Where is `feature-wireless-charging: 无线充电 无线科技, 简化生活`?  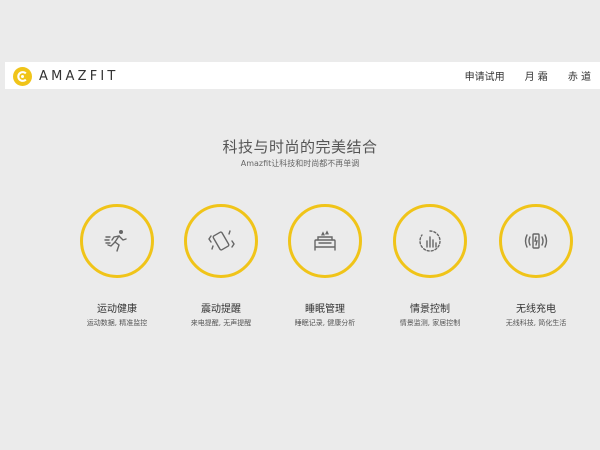 feature-wireless-charging: 无线充电 无线科技, 简化生活 is located at coordinates (536, 266).